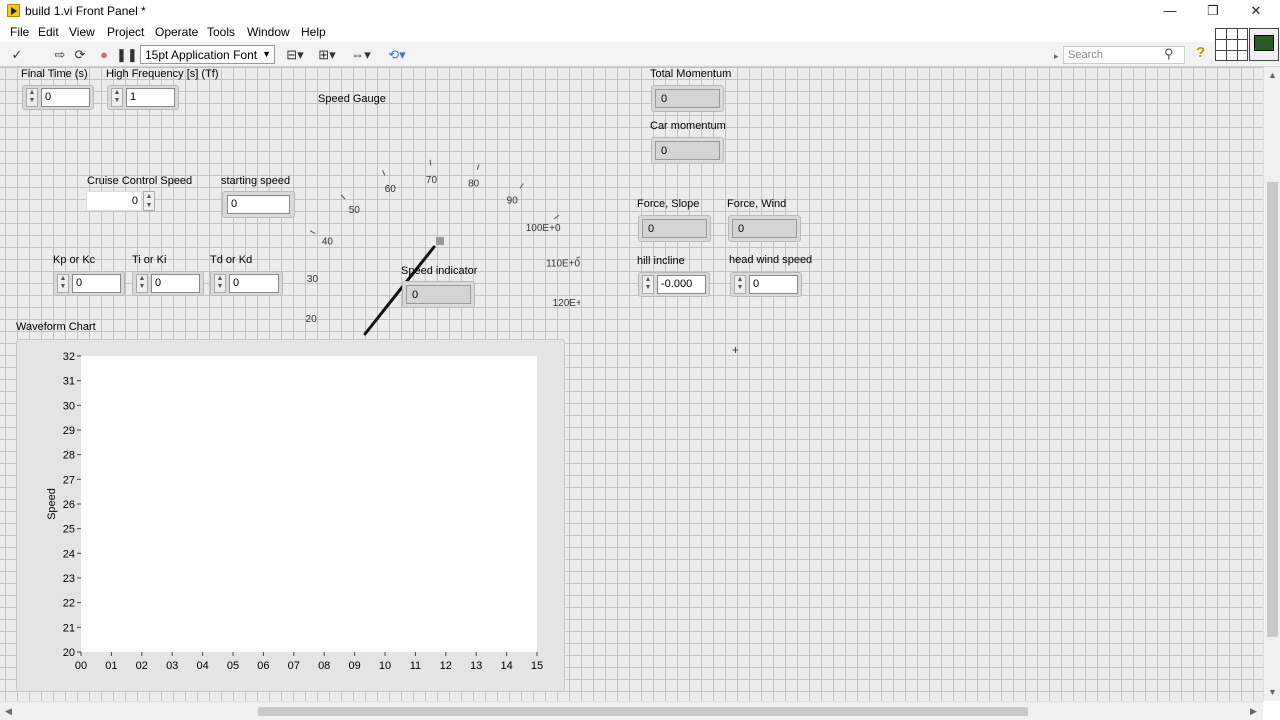 This screenshot has height=720, width=1280. I want to click on horizontal-scroll-thumb, so click(643, 711).